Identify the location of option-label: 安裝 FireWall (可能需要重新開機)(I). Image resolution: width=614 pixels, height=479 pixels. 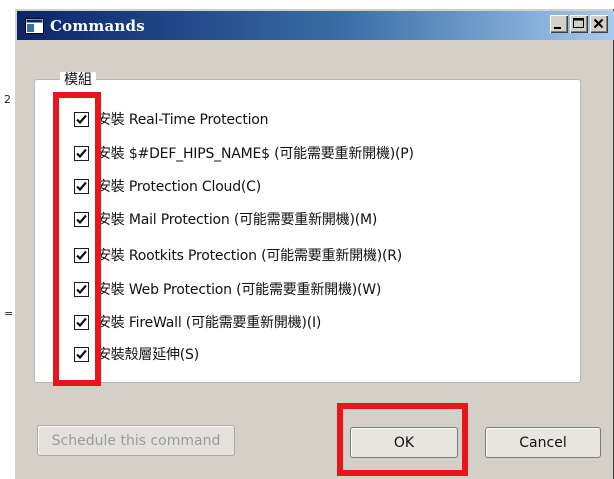
(209, 323).